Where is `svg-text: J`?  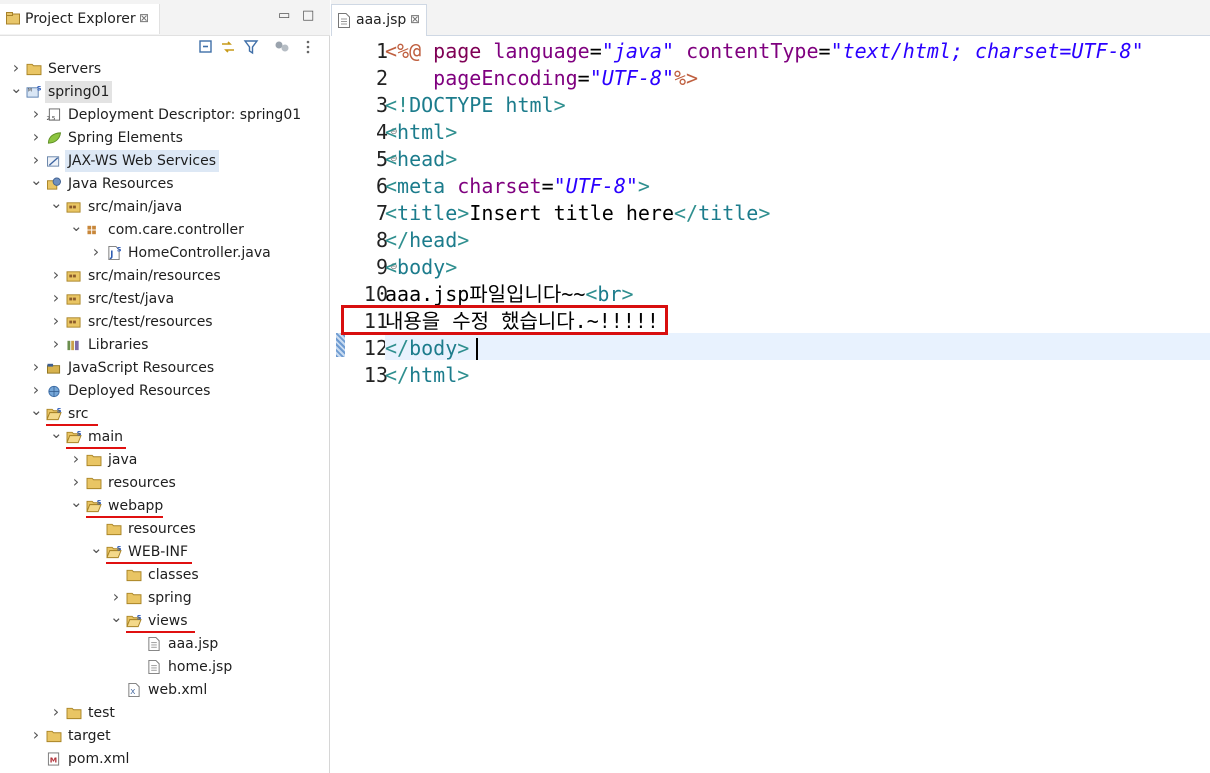
svg-text: J is located at coordinates (111, 254).